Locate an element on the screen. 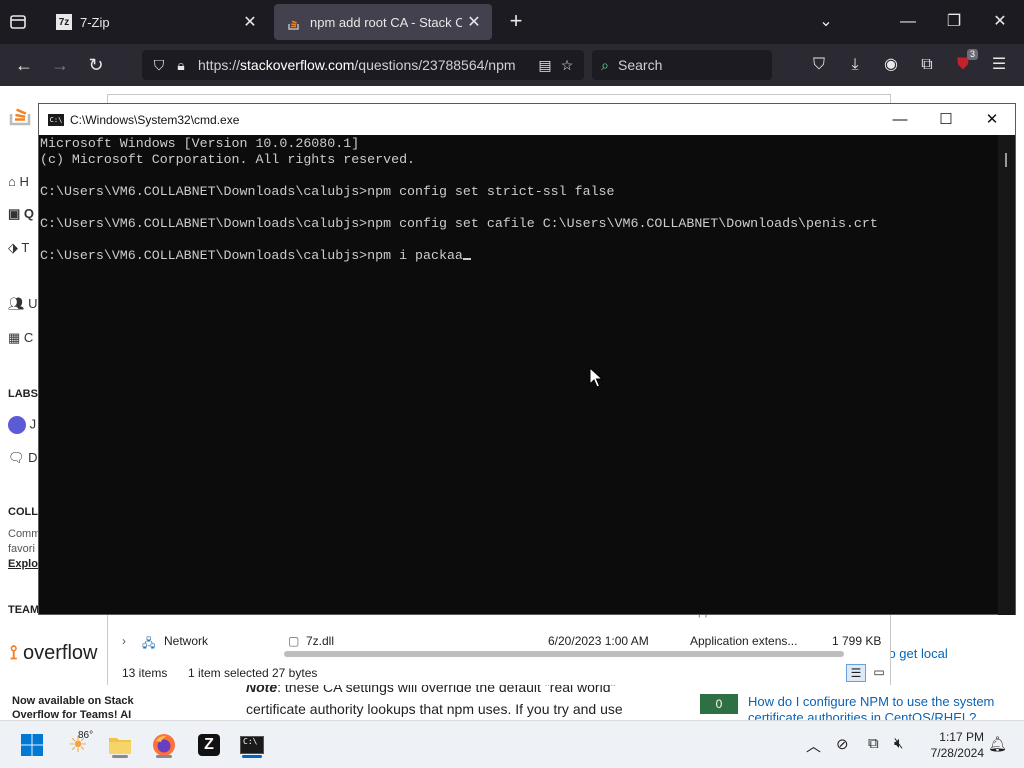 The image size is (1024, 768). tree-item-network: Network is located at coordinates (186, 641).